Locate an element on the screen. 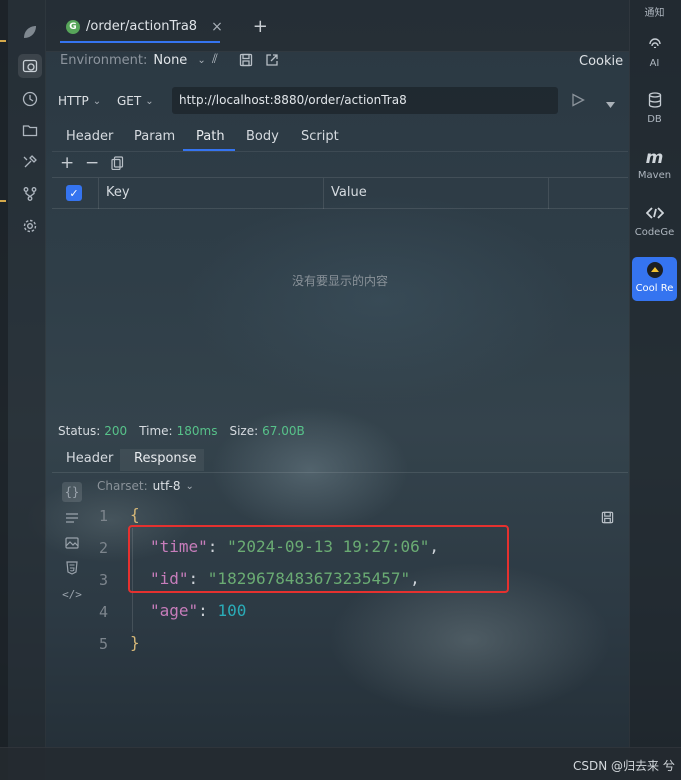 Image resolution: width=681 pixels, height=780 pixels. image-view-icon is located at coordinates (72, 543).